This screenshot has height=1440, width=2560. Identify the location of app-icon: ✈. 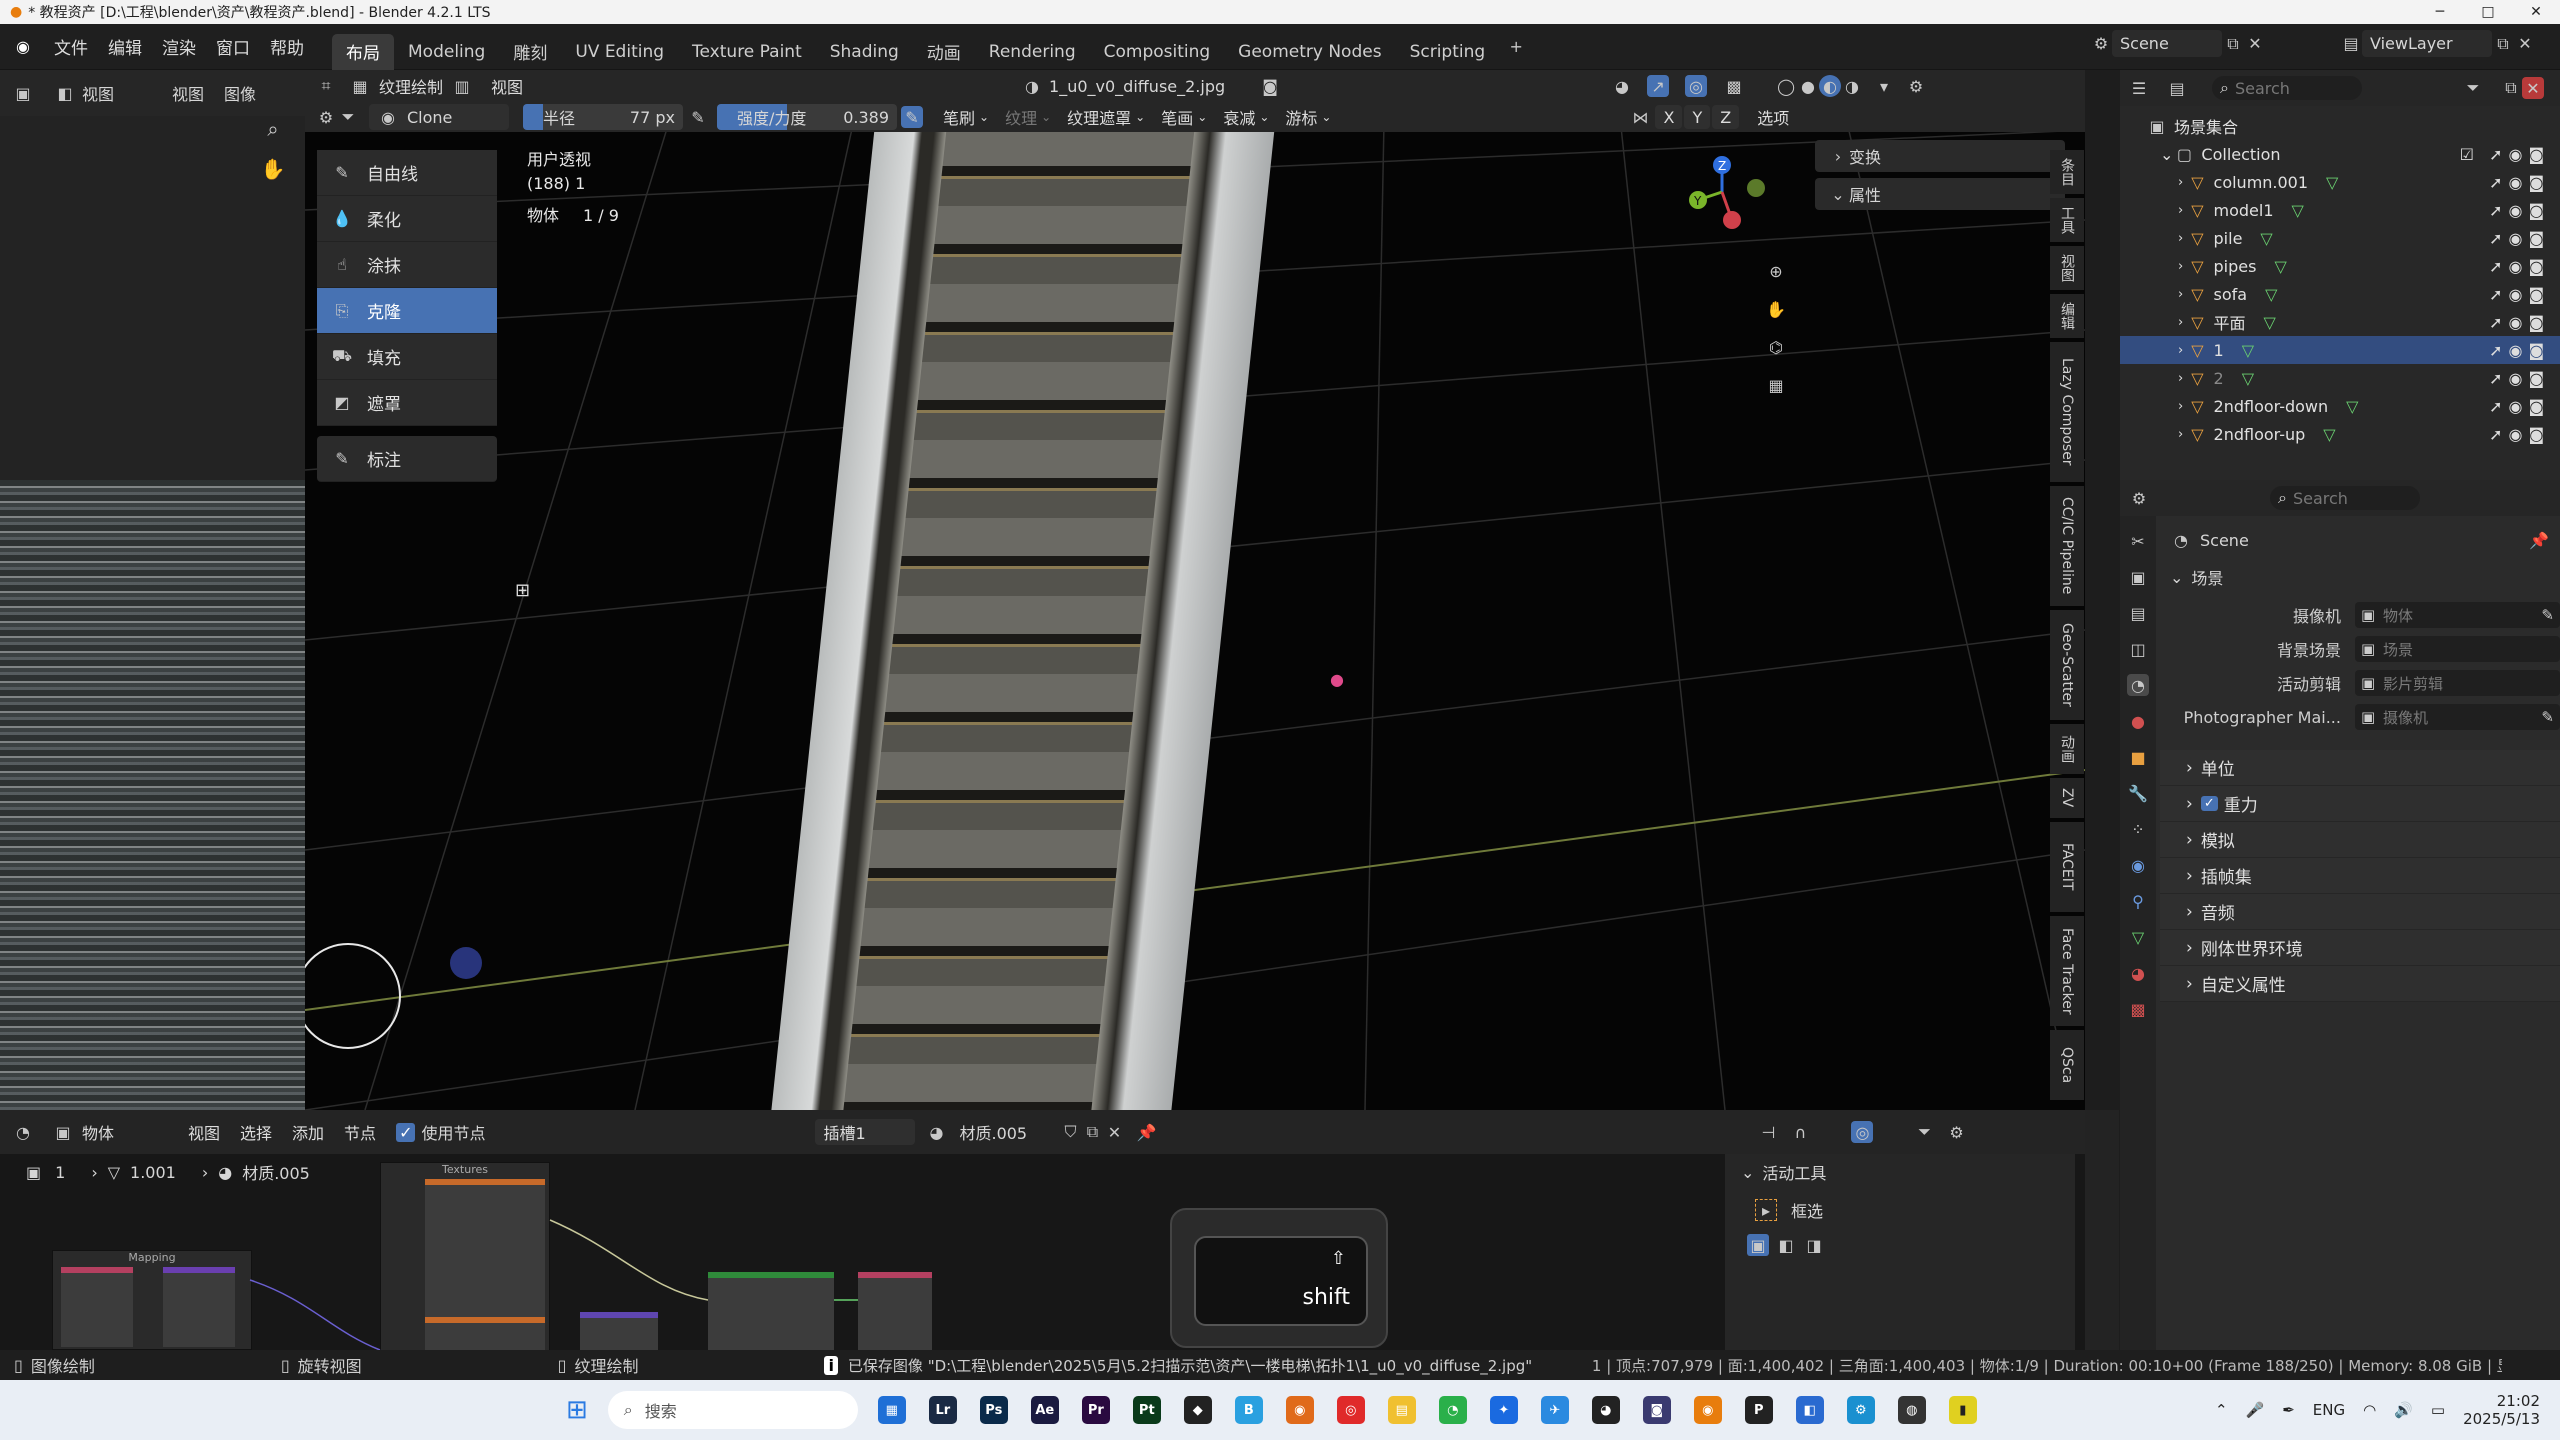
(1554, 1410).